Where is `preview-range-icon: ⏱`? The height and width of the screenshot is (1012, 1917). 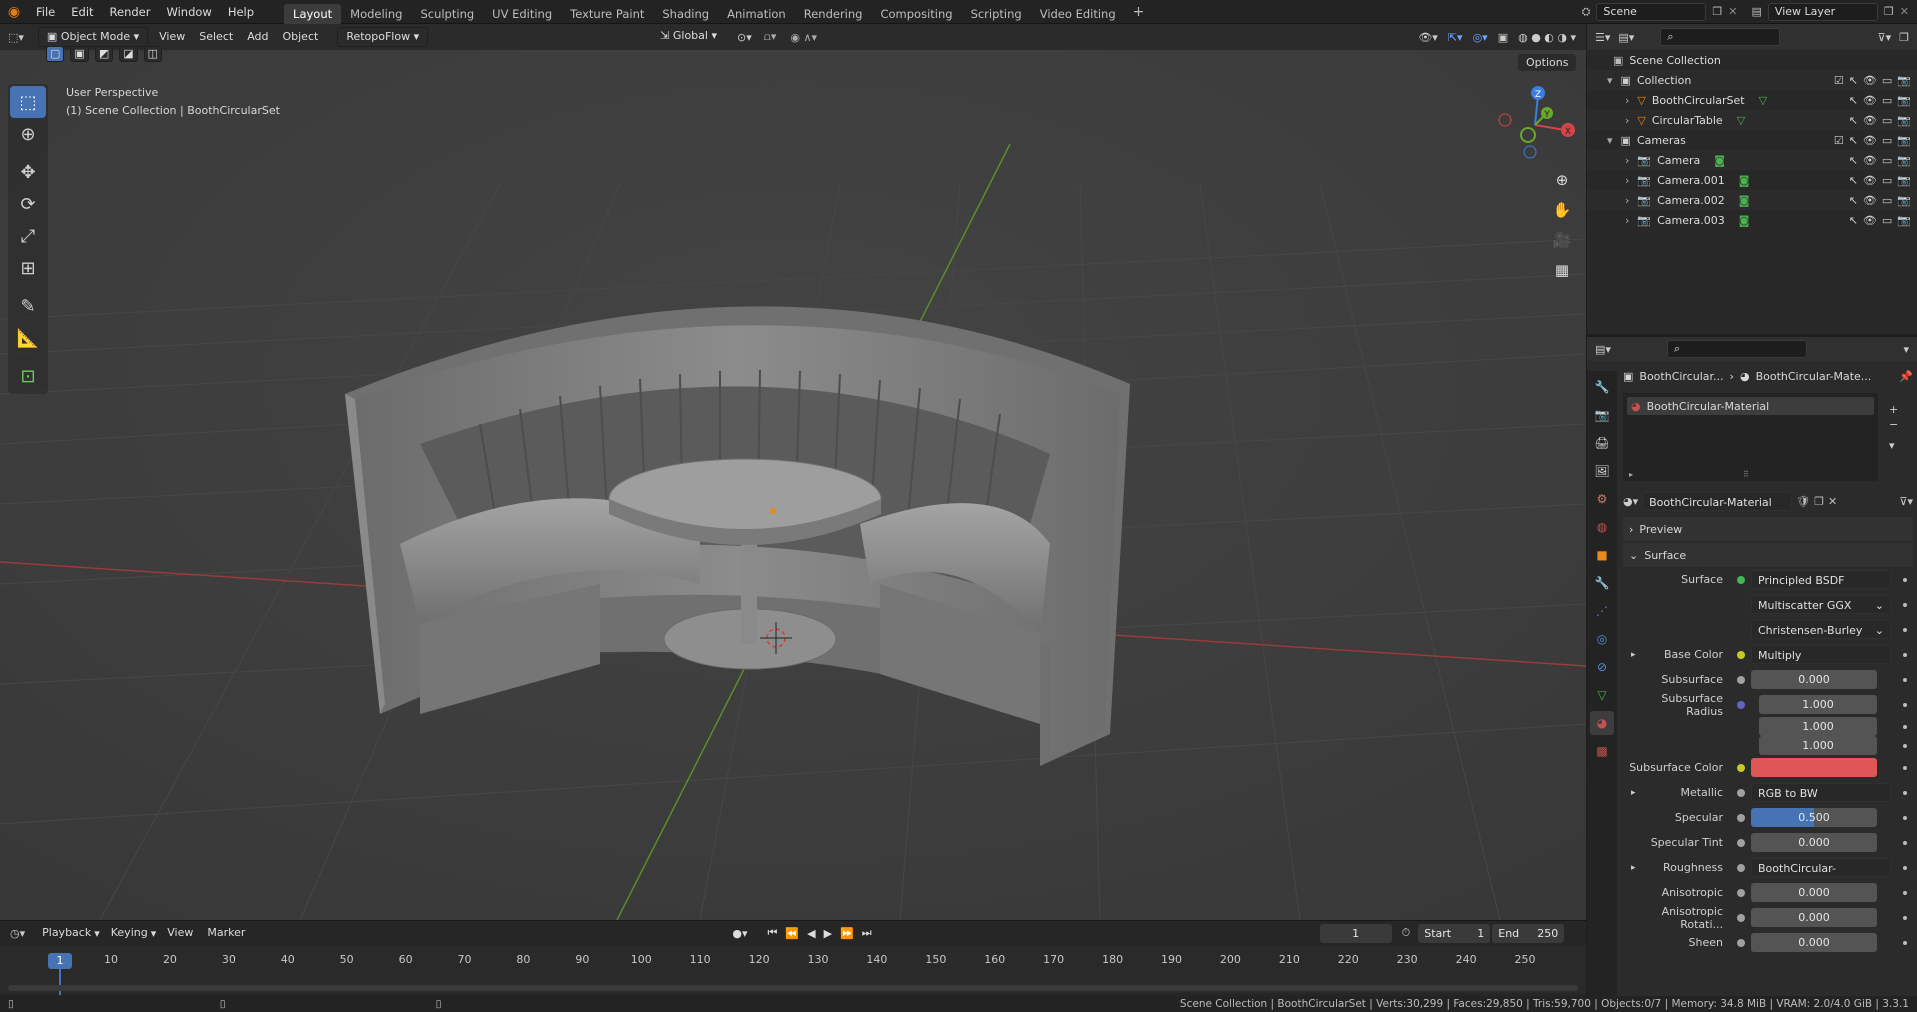 preview-range-icon: ⏱ is located at coordinates (1406, 933).